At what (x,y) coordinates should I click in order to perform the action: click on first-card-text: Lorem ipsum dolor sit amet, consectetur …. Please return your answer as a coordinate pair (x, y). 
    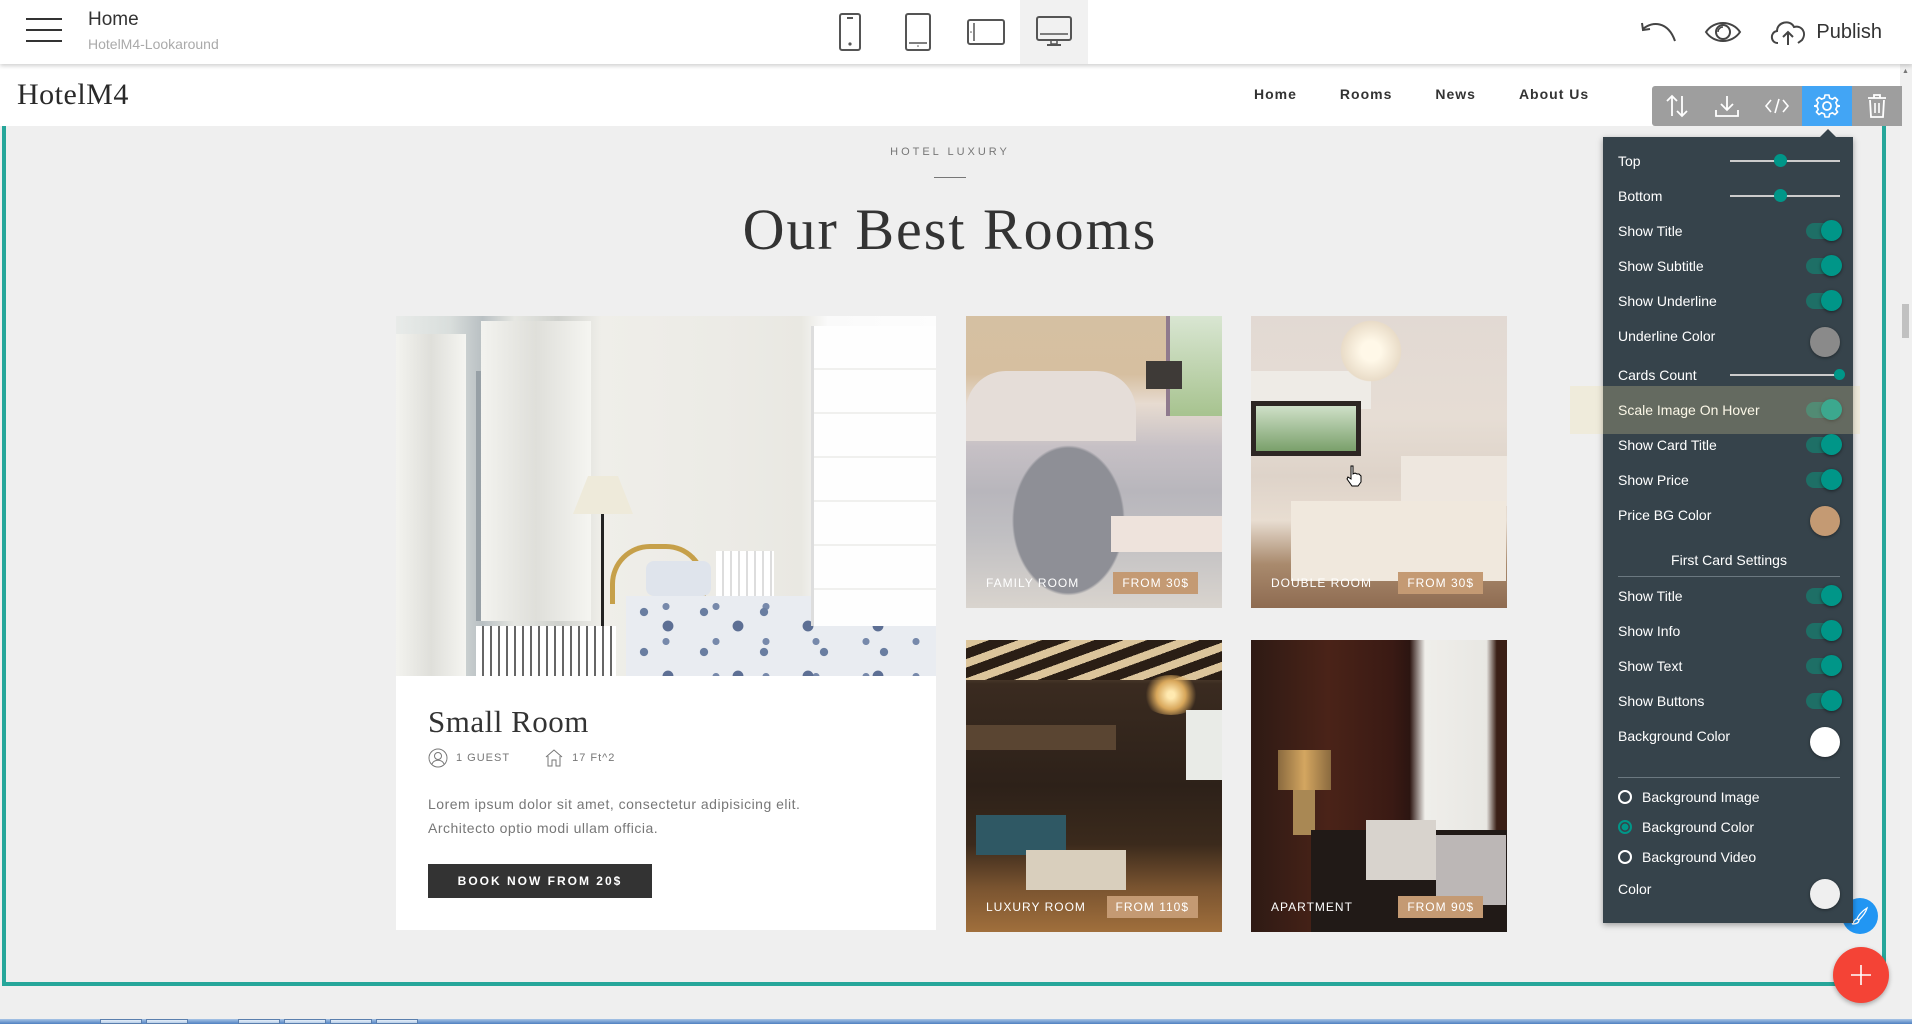
    Looking at the image, I should click on (614, 816).